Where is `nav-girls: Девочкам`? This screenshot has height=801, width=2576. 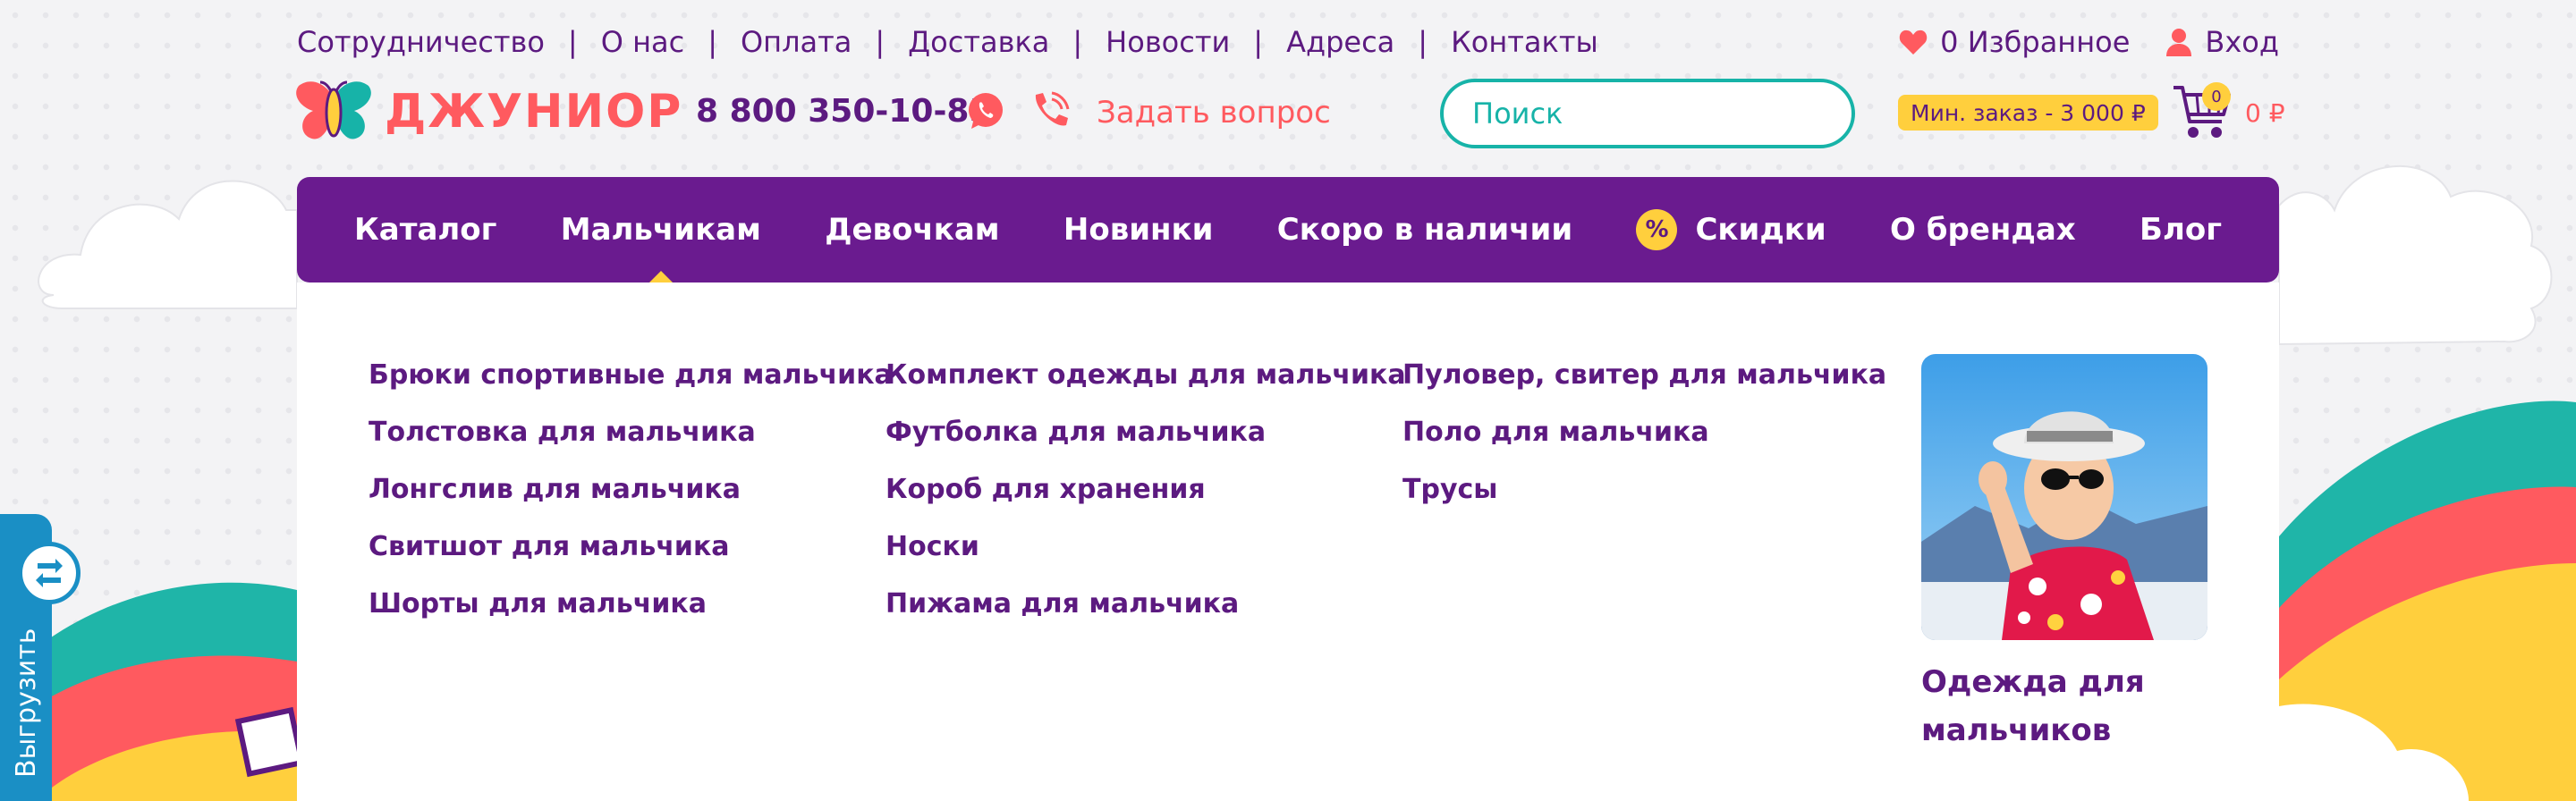
nav-girls: Девочкам is located at coordinates (912, 230).